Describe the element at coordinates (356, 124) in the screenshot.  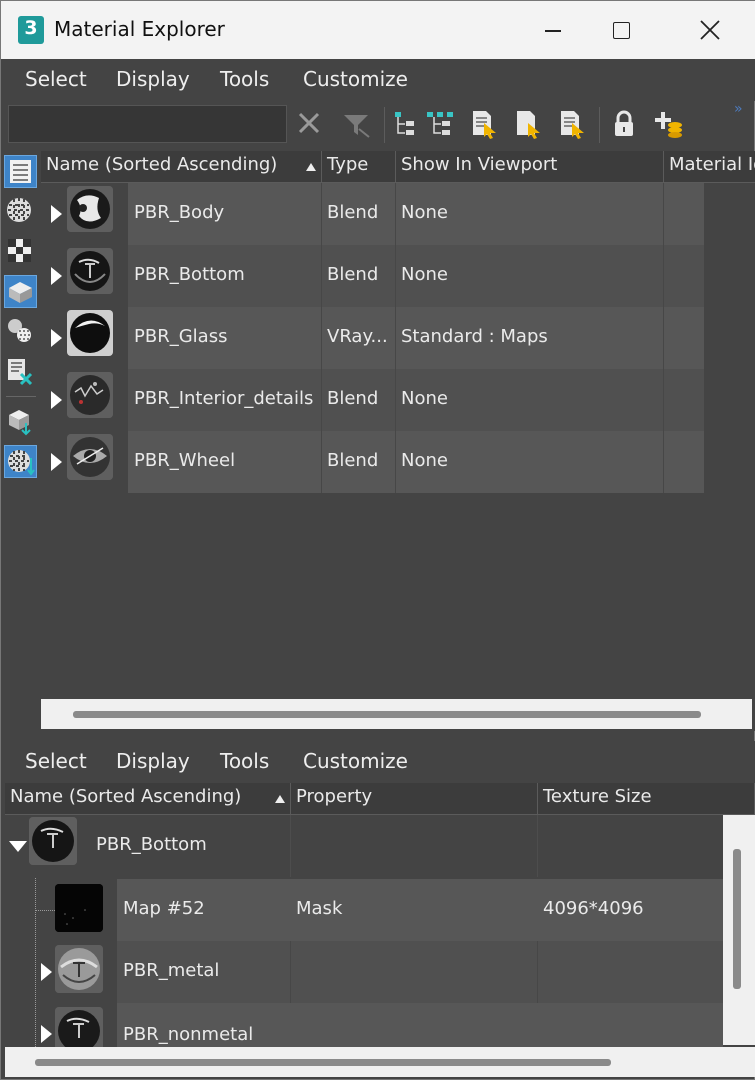
I see `filter-icon` at that location.